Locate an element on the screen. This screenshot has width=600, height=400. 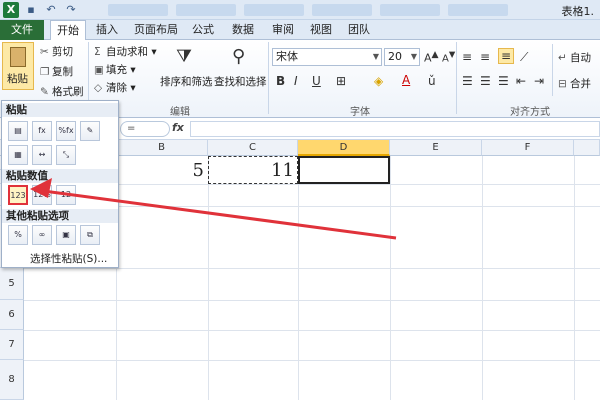
arrow-shaft is located at coordinates (216, 214).